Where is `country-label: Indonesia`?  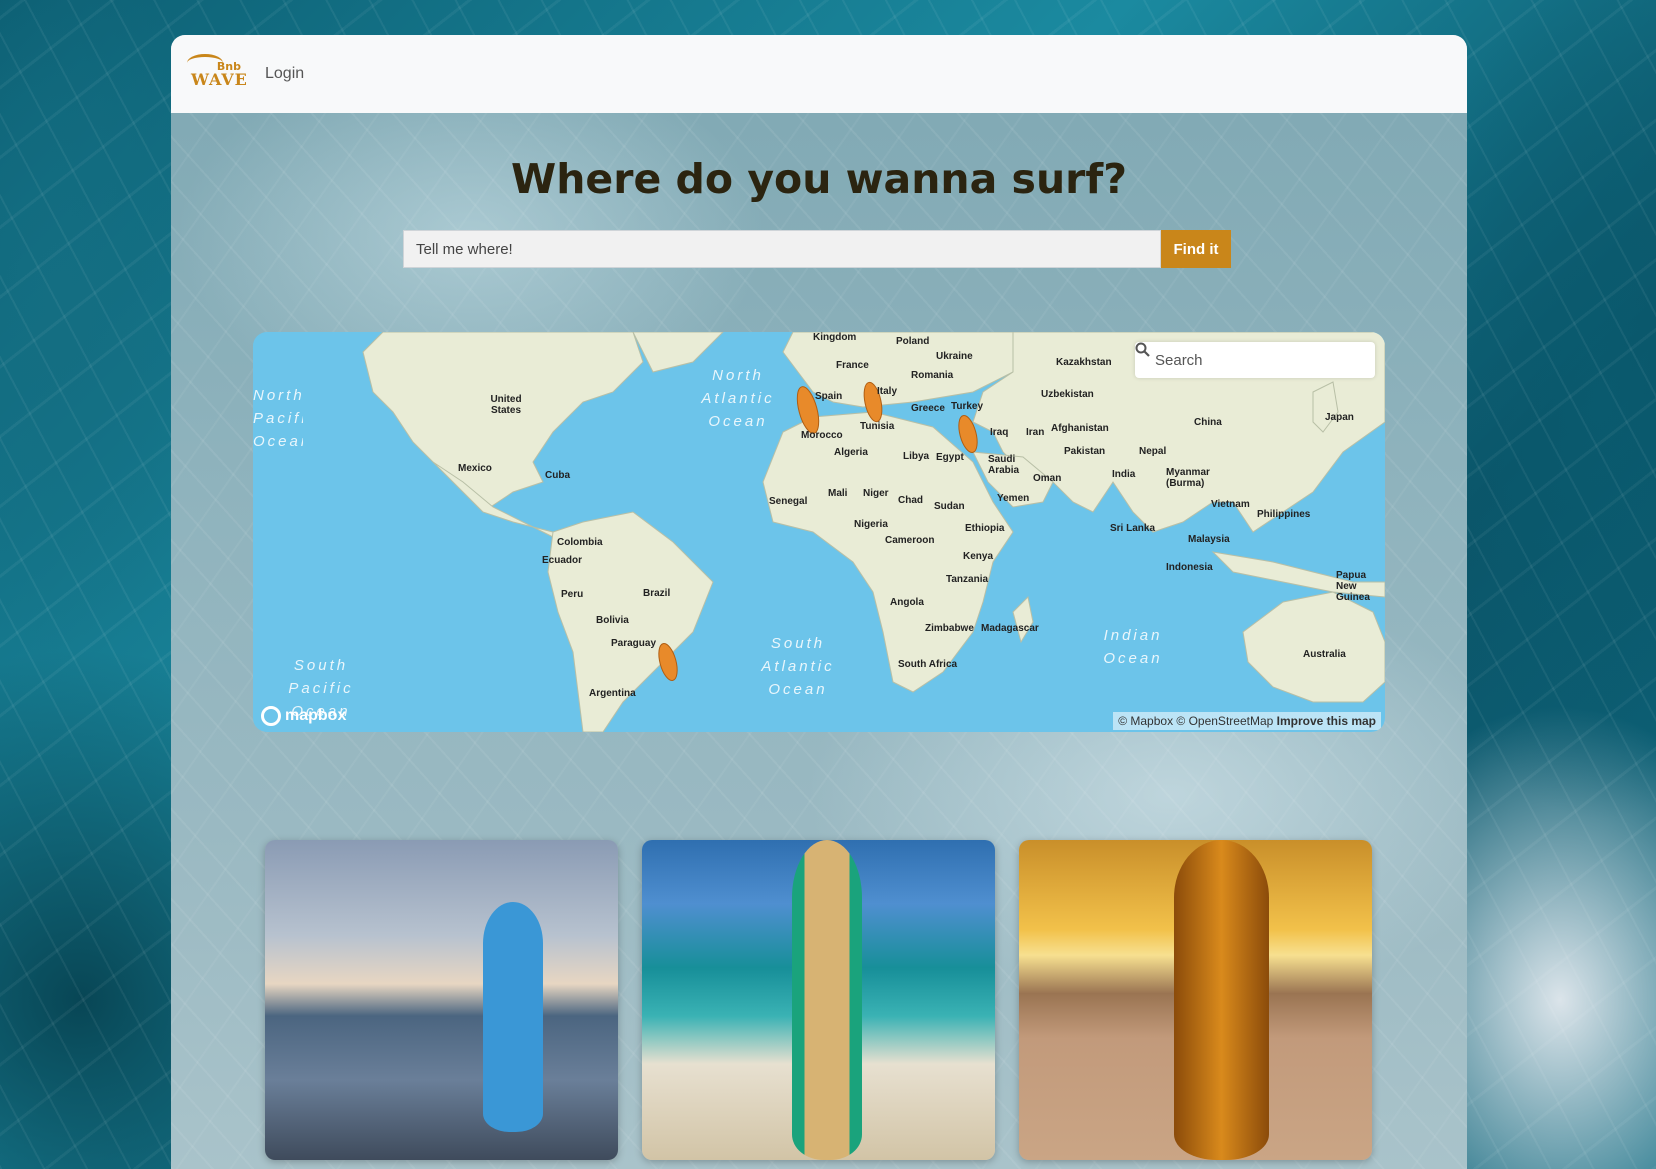 country-label: Indonesia is located at coordinates (1189, 567).